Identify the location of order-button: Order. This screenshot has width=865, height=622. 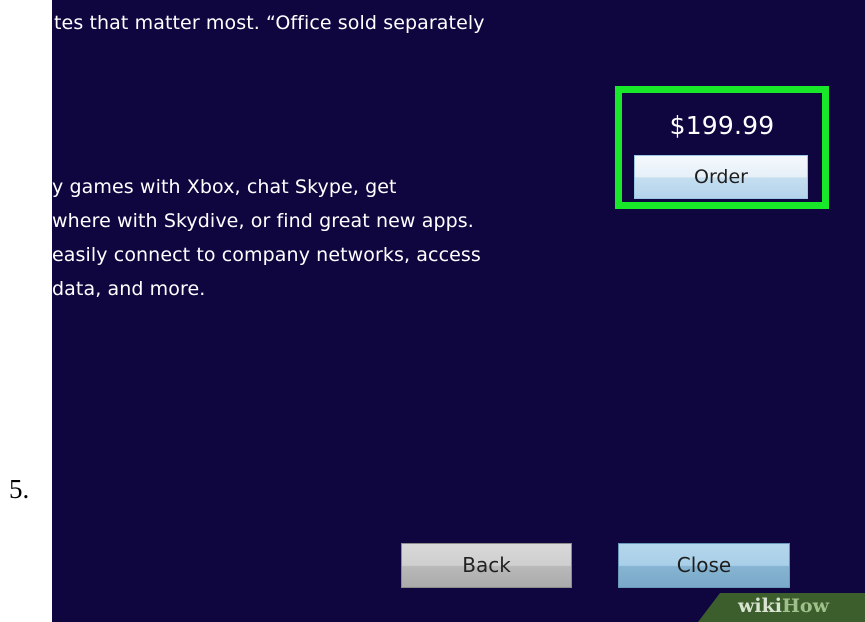
(721, 177).